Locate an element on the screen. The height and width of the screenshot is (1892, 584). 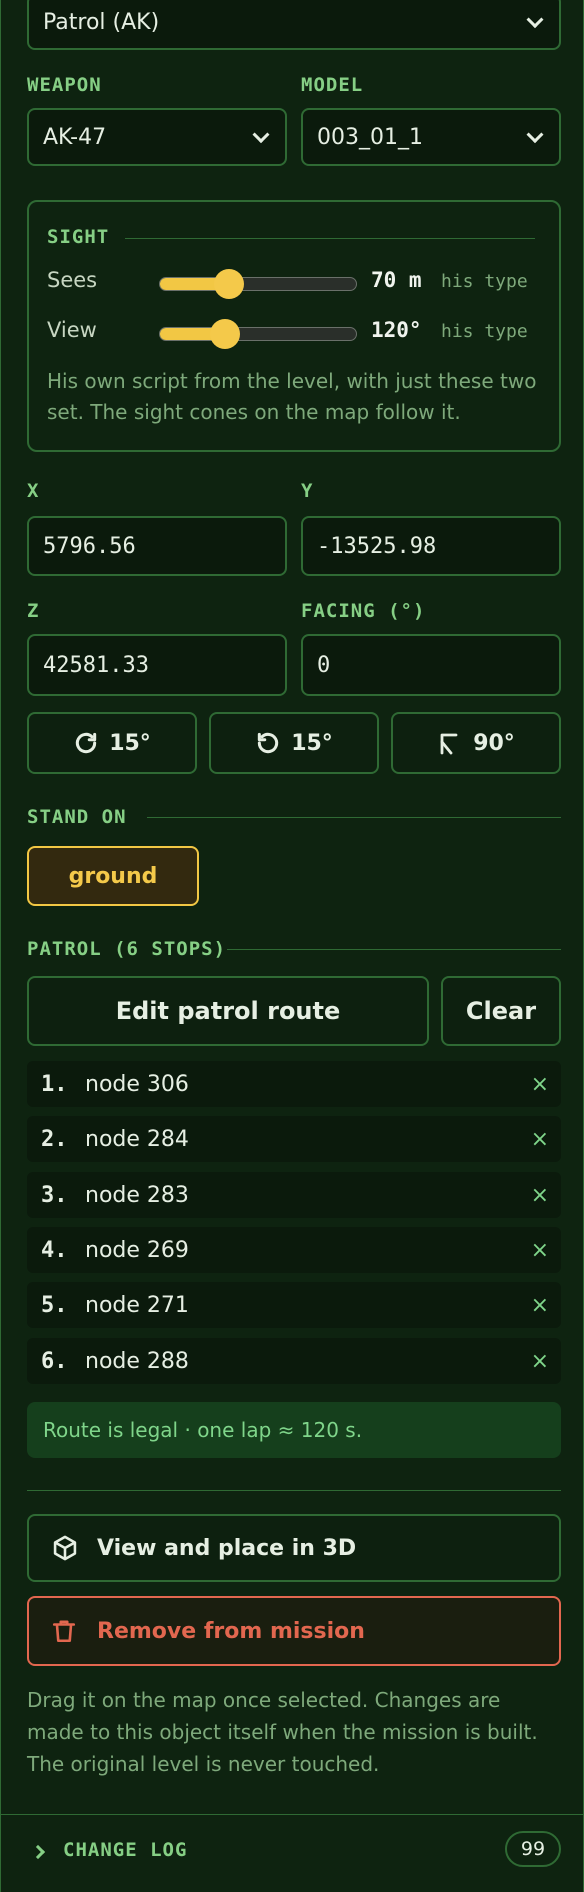
stop-name: node 284 is located at coordinates (137, 1139).